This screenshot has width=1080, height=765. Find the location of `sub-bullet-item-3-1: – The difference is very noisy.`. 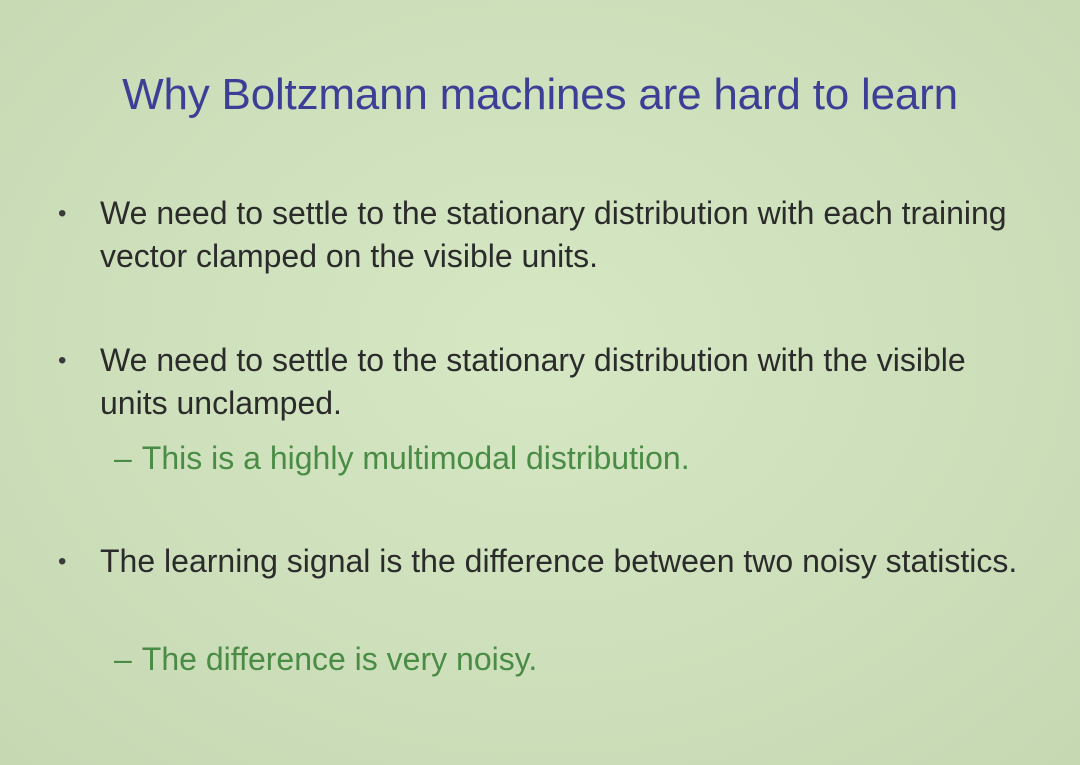

sub-bullet-item-3-1: – The difference is very noisy. is located at coordinates (325, 659).